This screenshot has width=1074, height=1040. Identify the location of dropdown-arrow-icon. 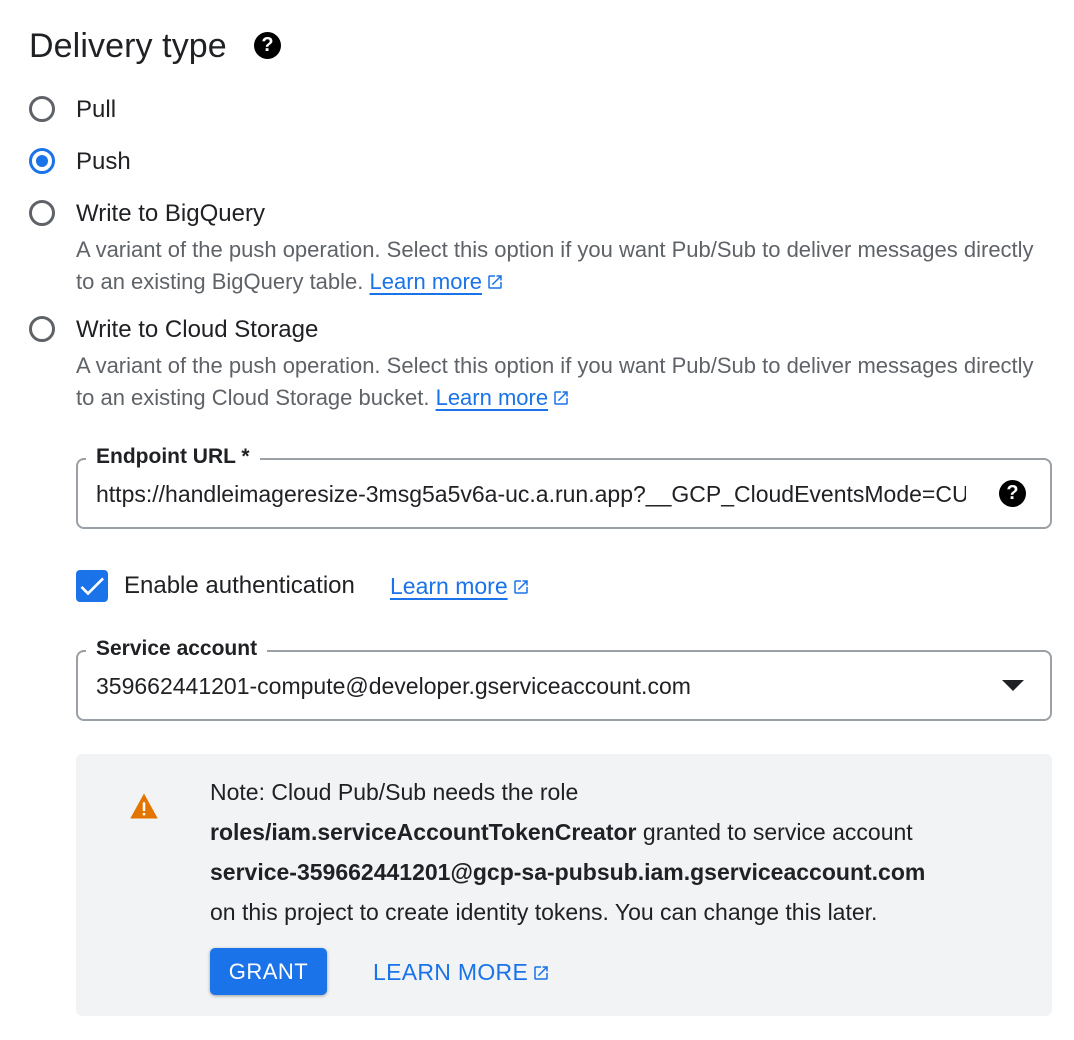
(1013, 686).